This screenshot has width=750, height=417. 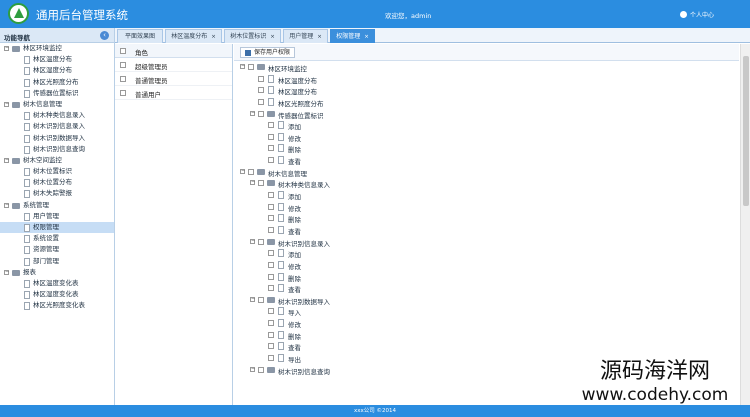 I want to click on sidebar-item: 林区温度分布, so click(x=57, y=59).